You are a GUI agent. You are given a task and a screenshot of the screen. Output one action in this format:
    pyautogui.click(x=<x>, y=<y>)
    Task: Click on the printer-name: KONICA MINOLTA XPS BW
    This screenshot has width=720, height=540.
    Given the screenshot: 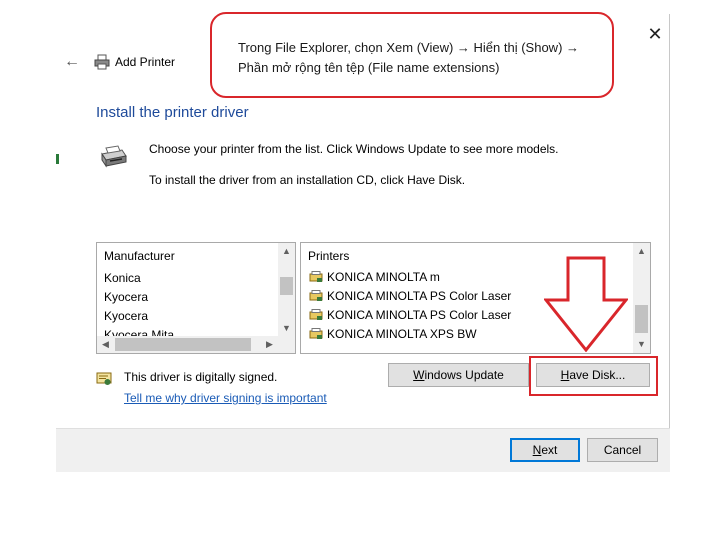 What is the action you would take?
    pyautogui.click(x=402, y=334)
    